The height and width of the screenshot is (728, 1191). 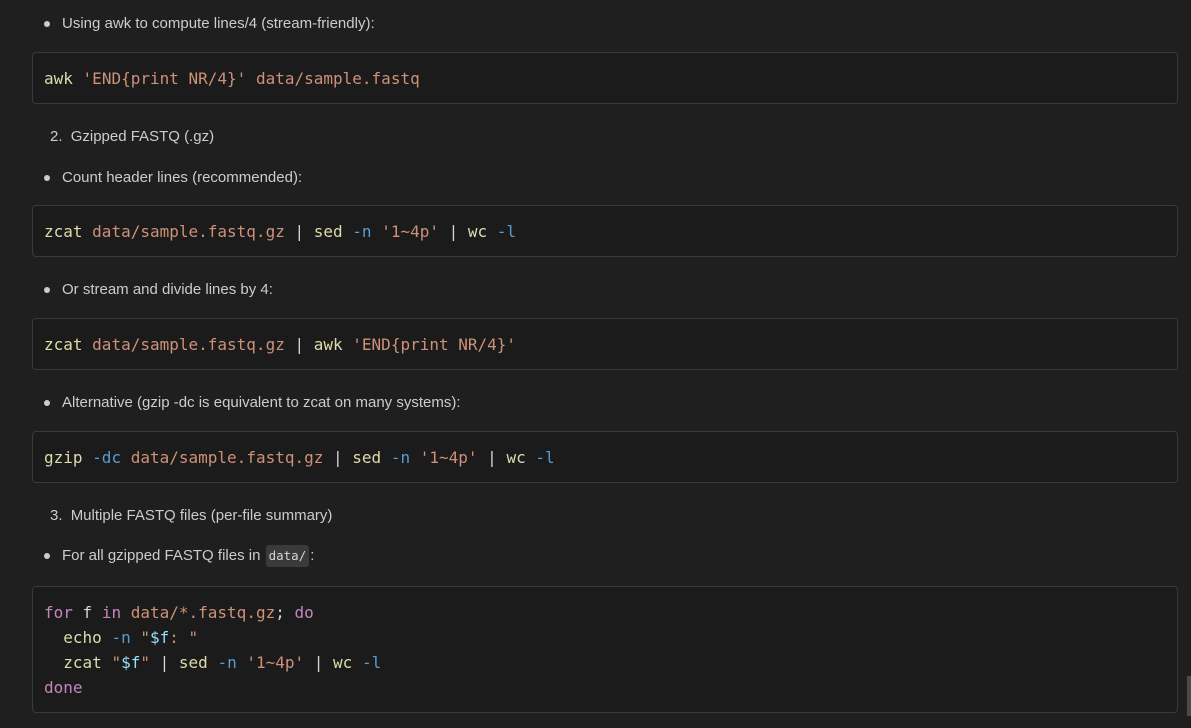 What do you see at coordinates (142, 136) in the screenshot?
I see `section-title: Gzipped FASTQ (.gz)` at bounding box center [142, 136].